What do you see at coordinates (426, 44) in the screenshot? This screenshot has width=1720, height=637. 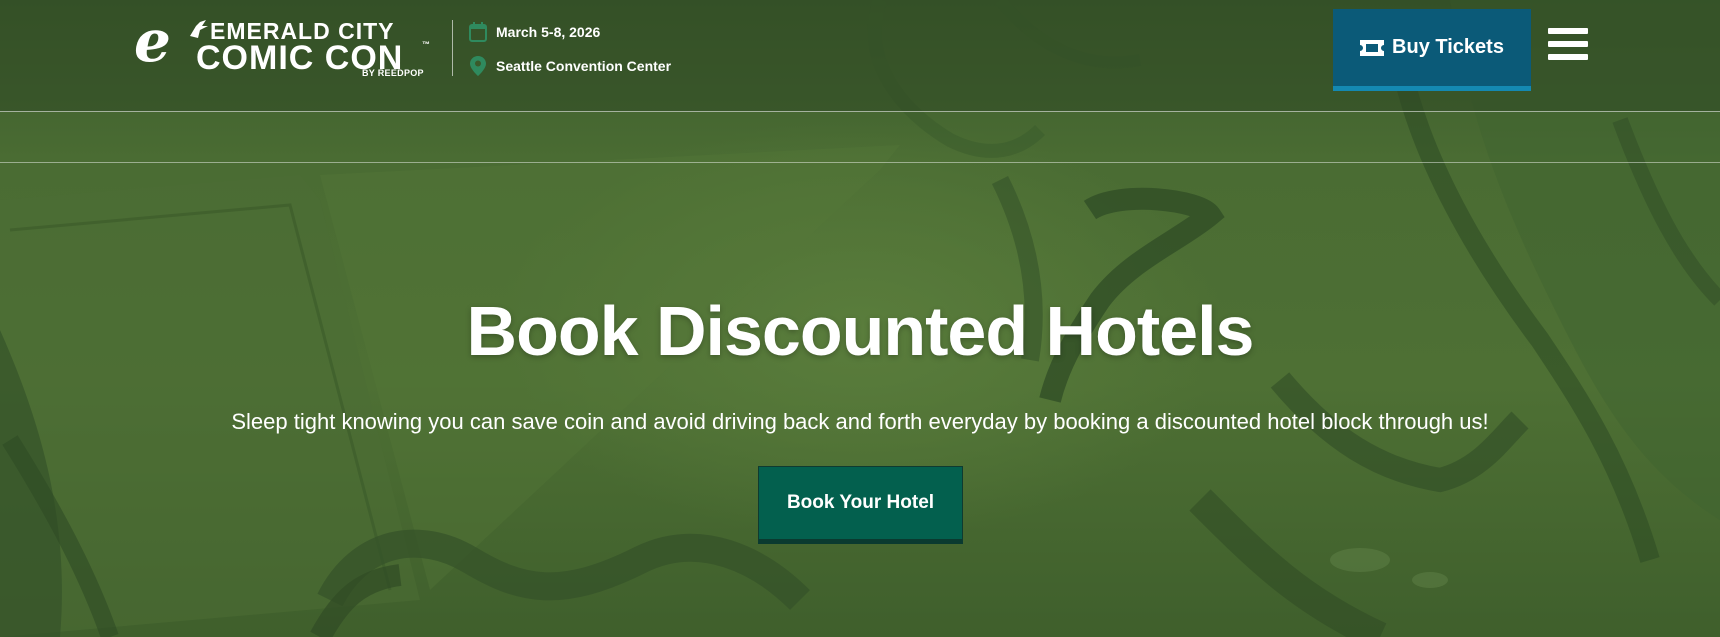 I see `logo-trademark: ™` at bounding box center [426, 44].